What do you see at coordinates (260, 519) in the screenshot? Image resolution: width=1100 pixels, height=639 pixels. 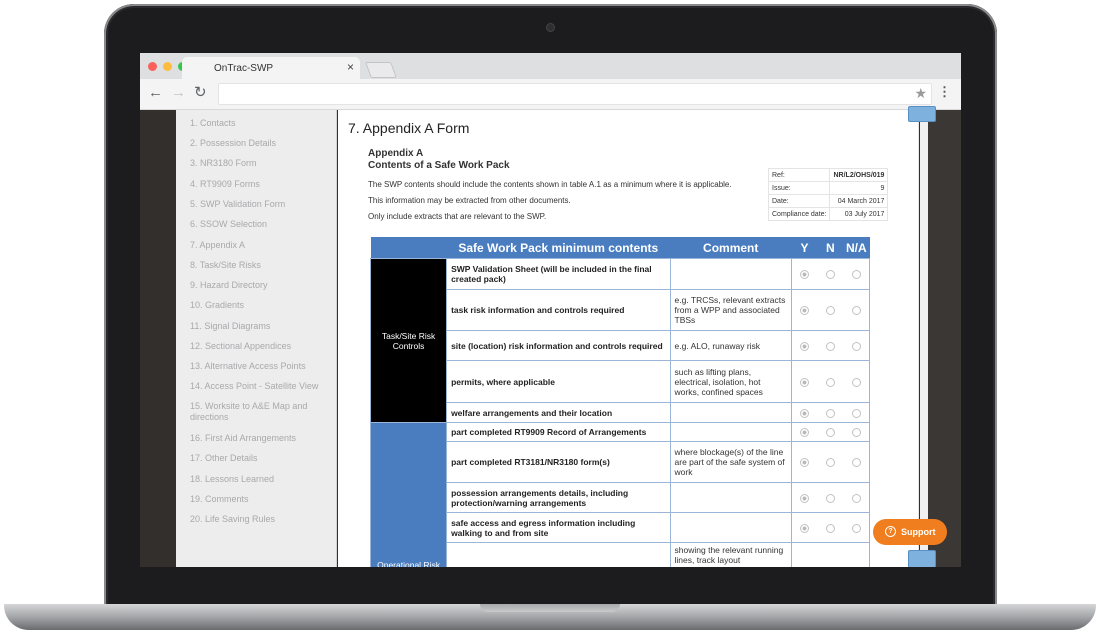 I see `sidebar-item-life-saving-rules: 20. Life Saving Rules` at bounding box center [260, 519].